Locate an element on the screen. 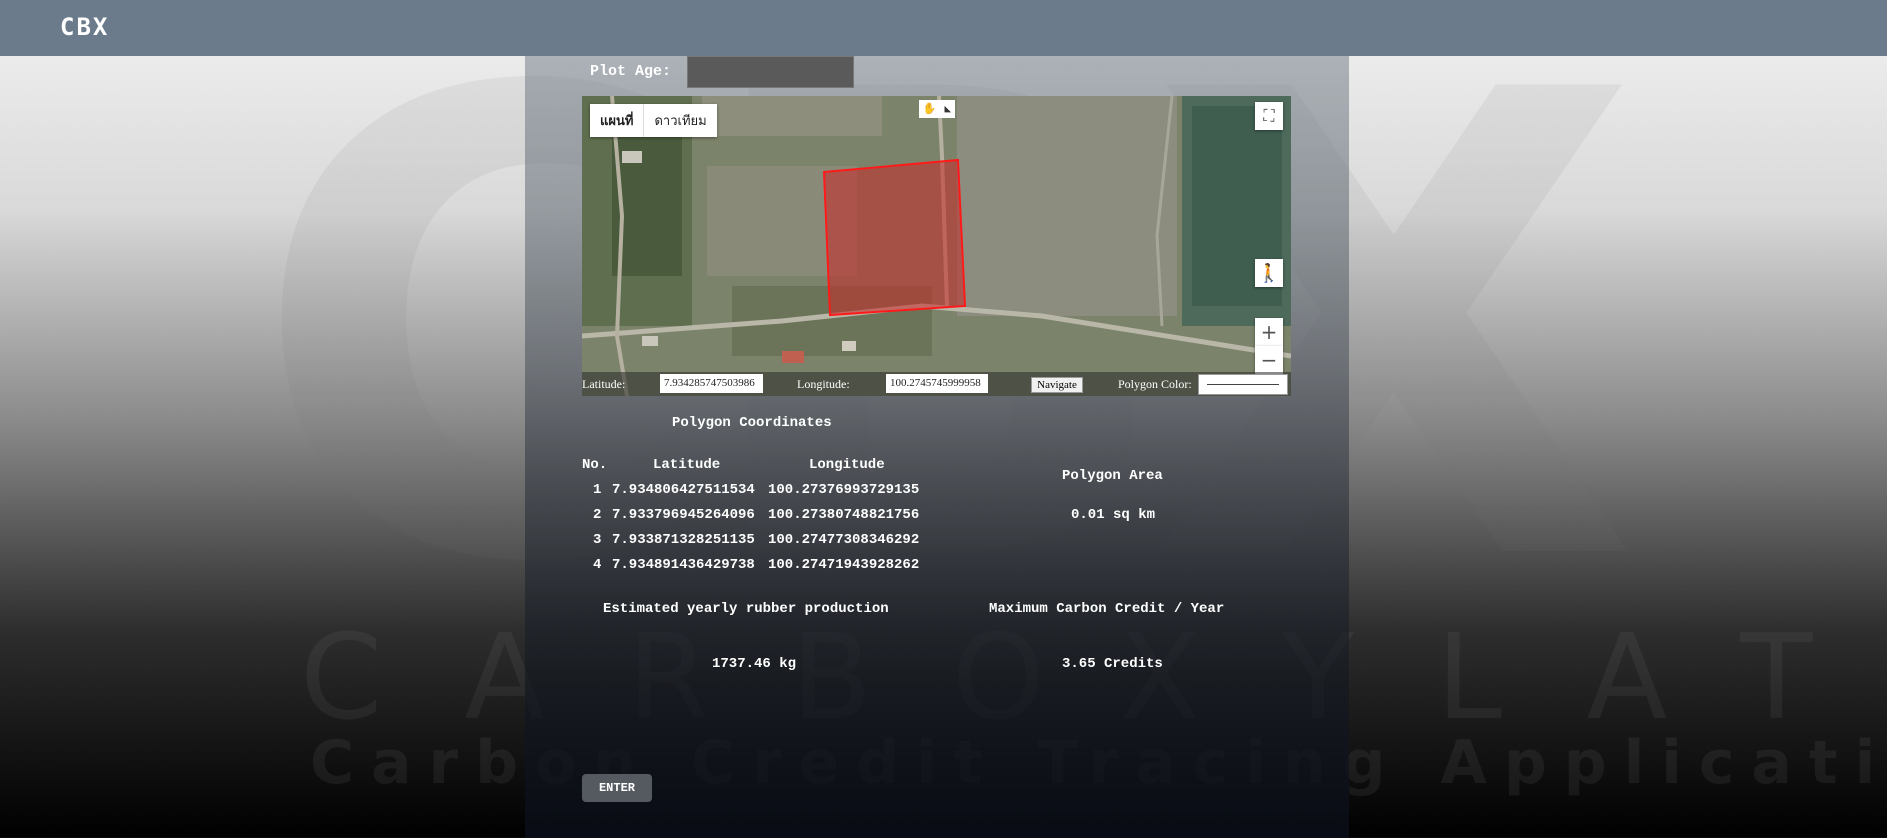 This screenshot has height=838, width=1887. navigate-button: Navigate is located at coordinates (1057, 385).